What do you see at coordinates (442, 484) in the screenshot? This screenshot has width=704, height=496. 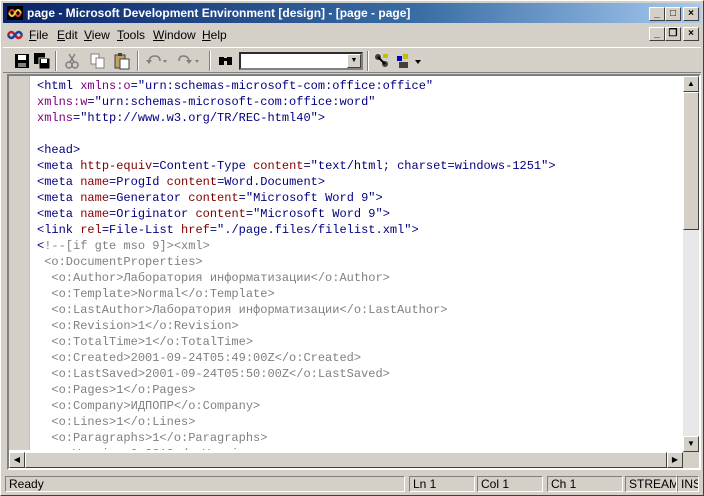 I see `status-line: Ln 1` at bounding box center [442, 484].